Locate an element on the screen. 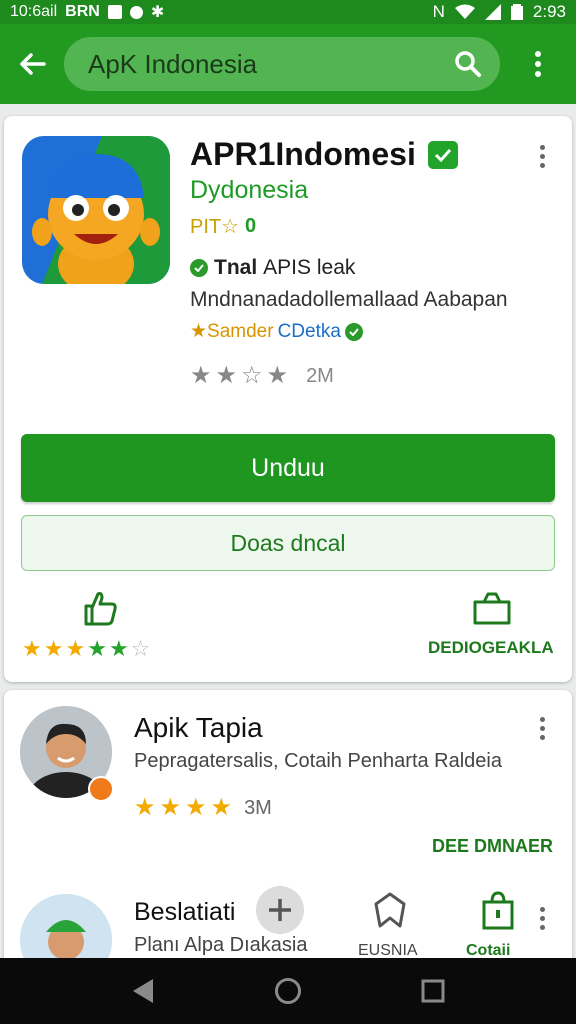 Image resolution: width=576 pixels, height=1024 pixels. search-button is located at coordinates (468, 64).